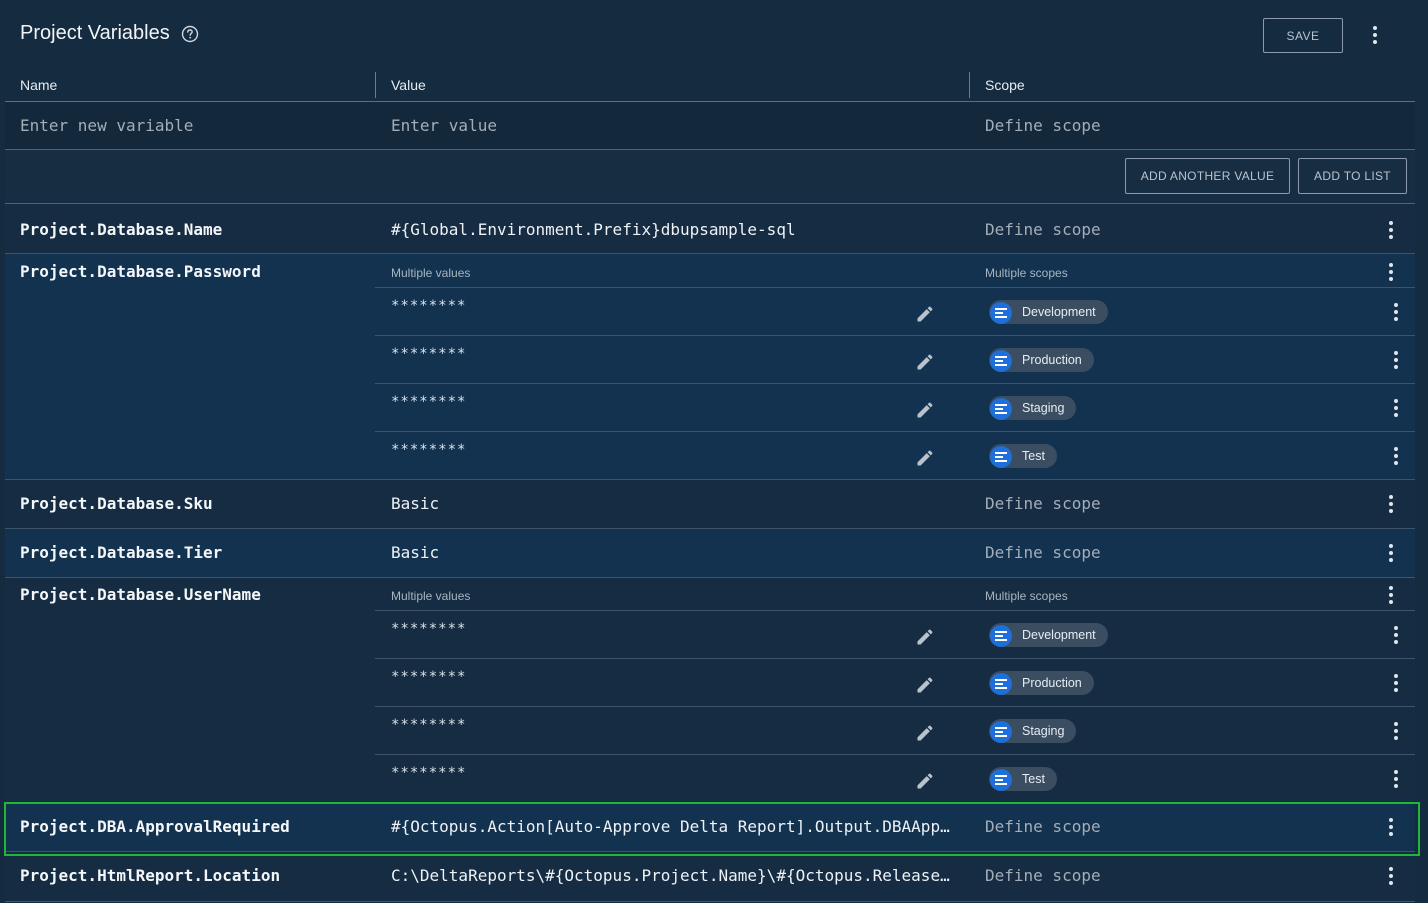 Image resolution: width=1428 pixels, height=903 pixels. I want to click on column-headers: Name Value Scope, so click(710, 87).